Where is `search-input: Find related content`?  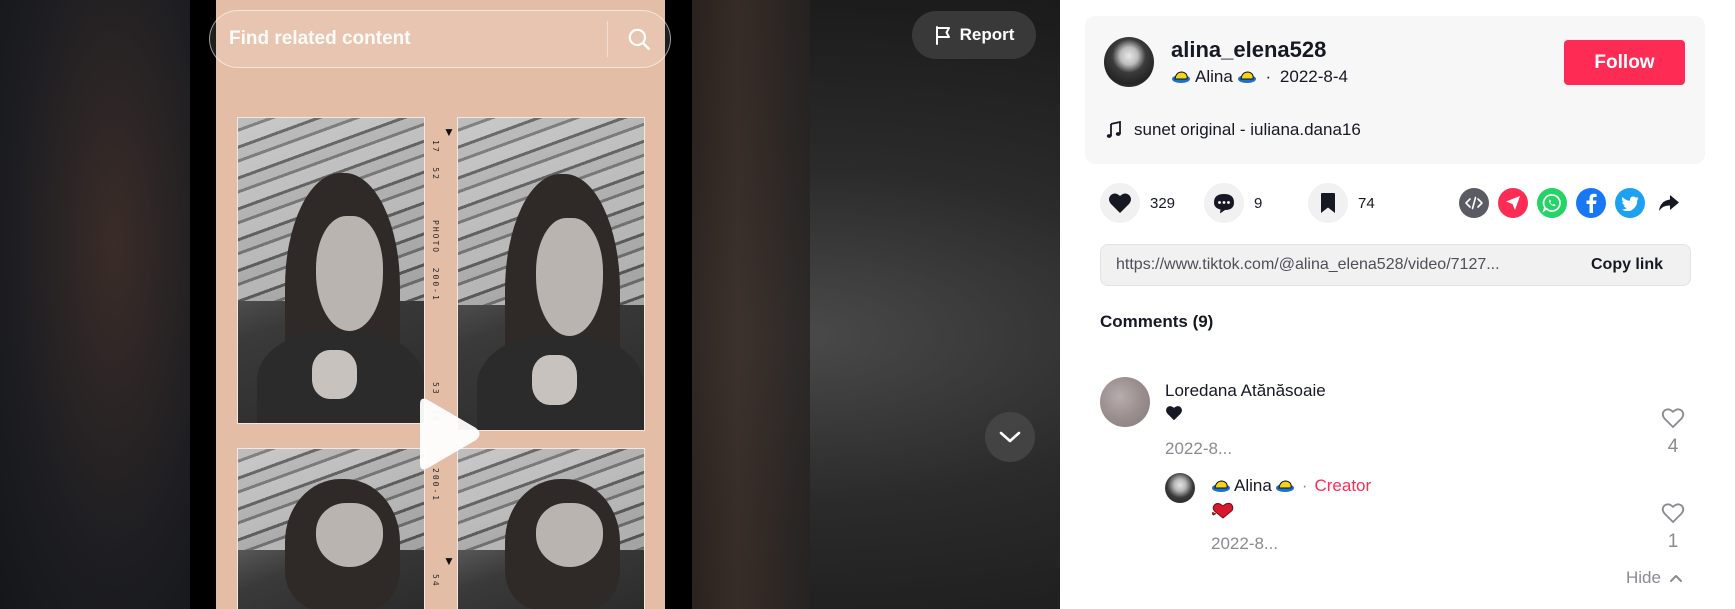 search-input: Find related content is located at coordinates (408, 39).